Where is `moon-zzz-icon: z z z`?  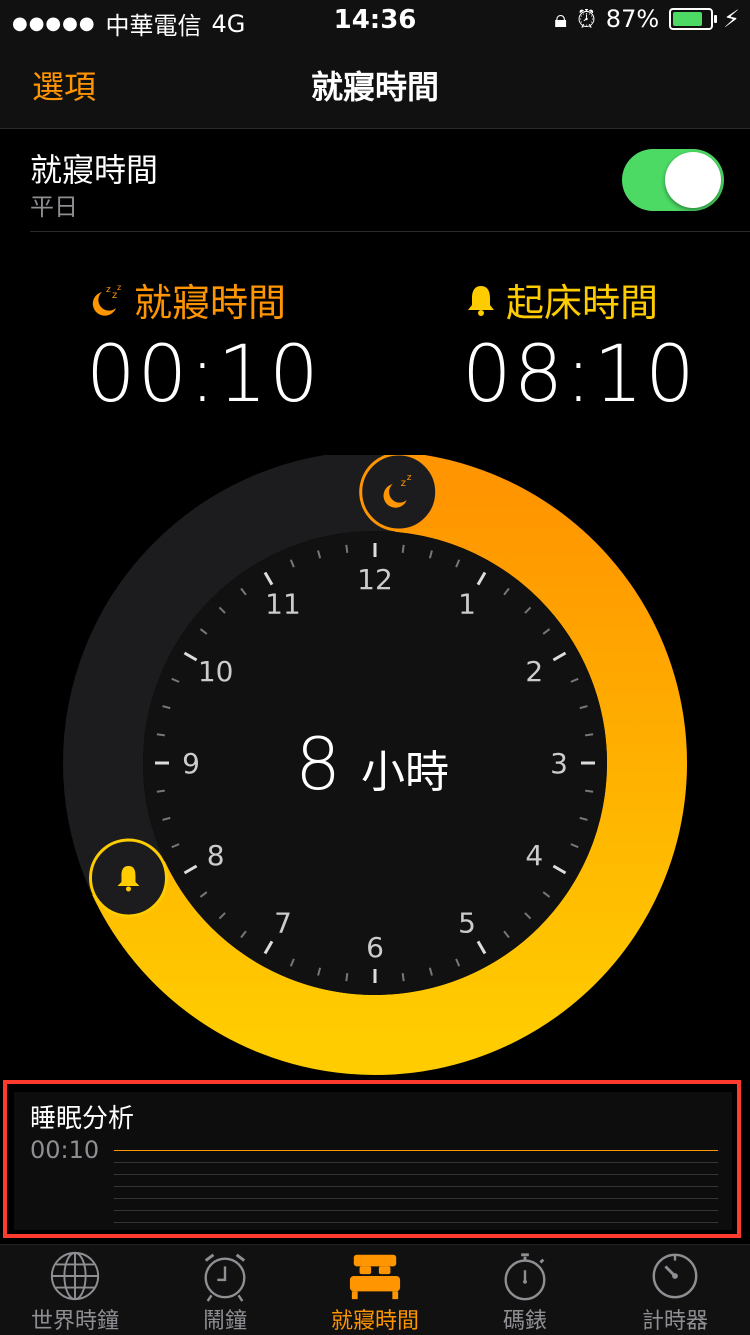
moon-zzz-icon: z z z is located at coordinates (106, 299).